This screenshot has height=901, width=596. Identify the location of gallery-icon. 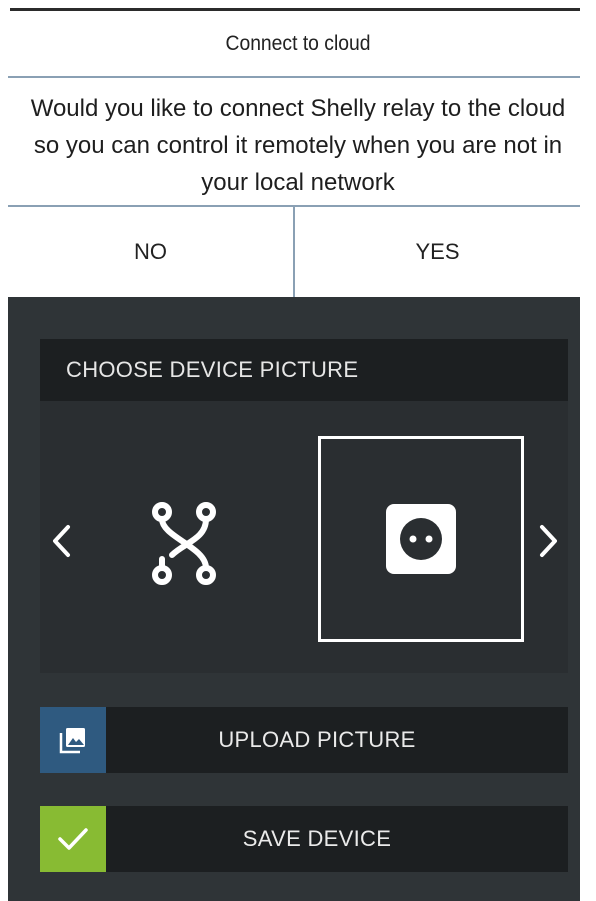
(73, 740).